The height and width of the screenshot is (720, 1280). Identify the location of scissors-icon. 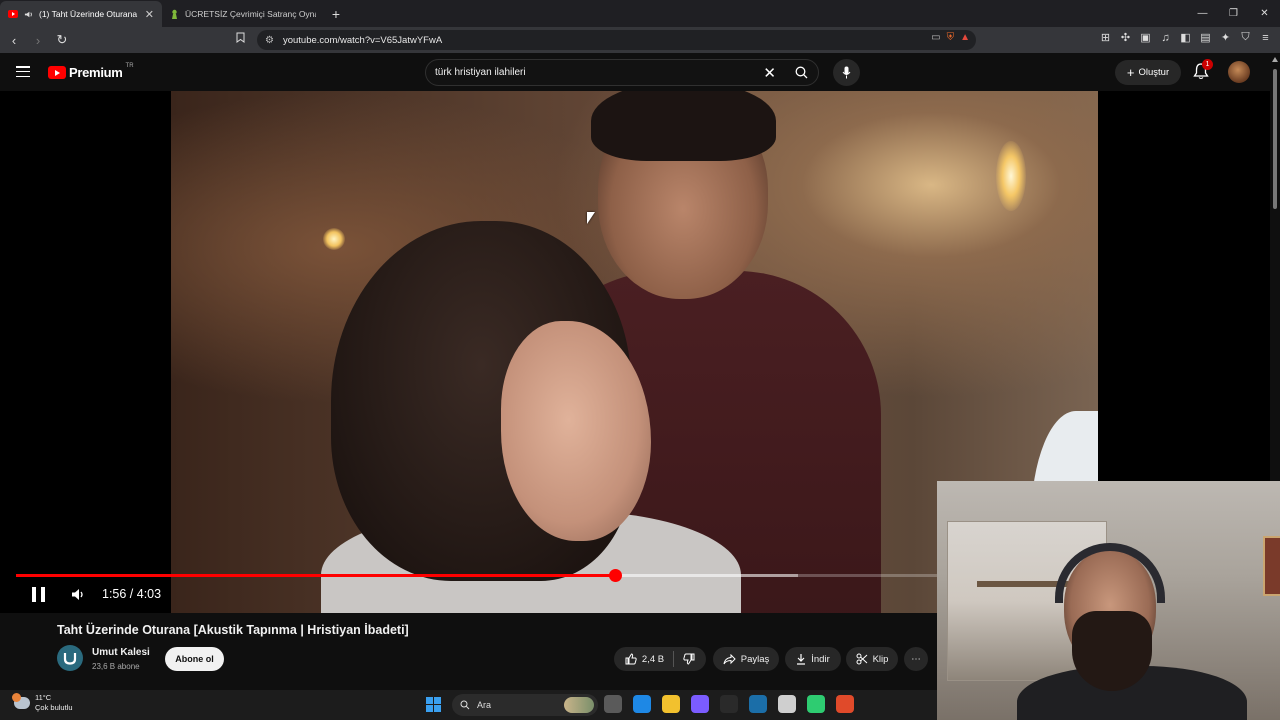
(861, 659).